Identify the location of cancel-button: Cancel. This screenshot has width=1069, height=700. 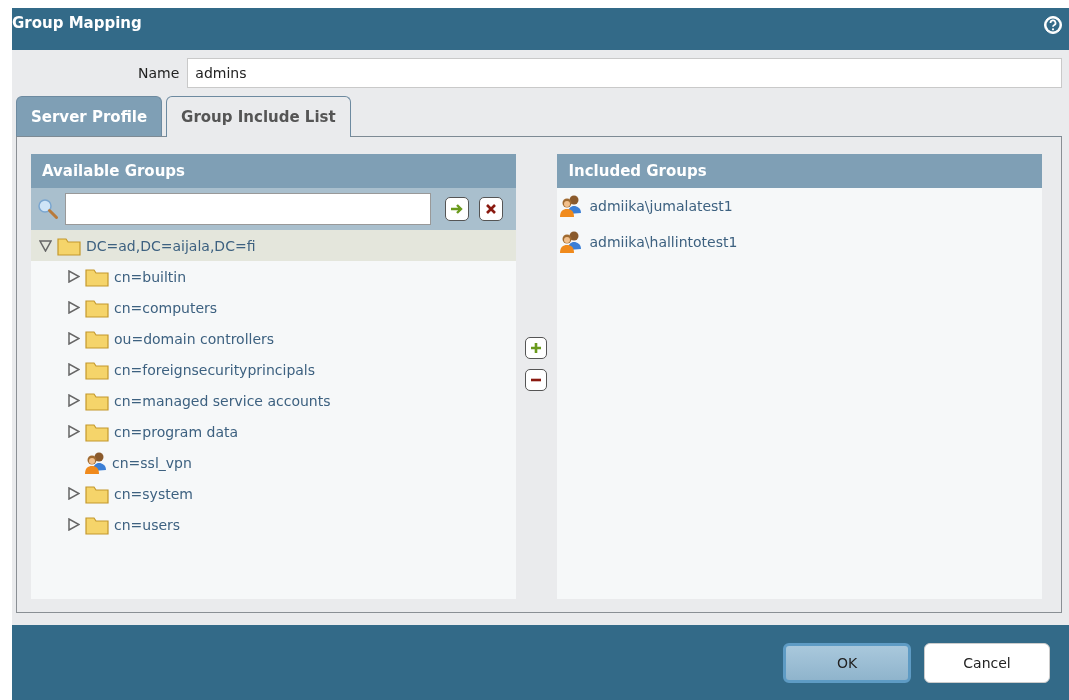
(987, 662).